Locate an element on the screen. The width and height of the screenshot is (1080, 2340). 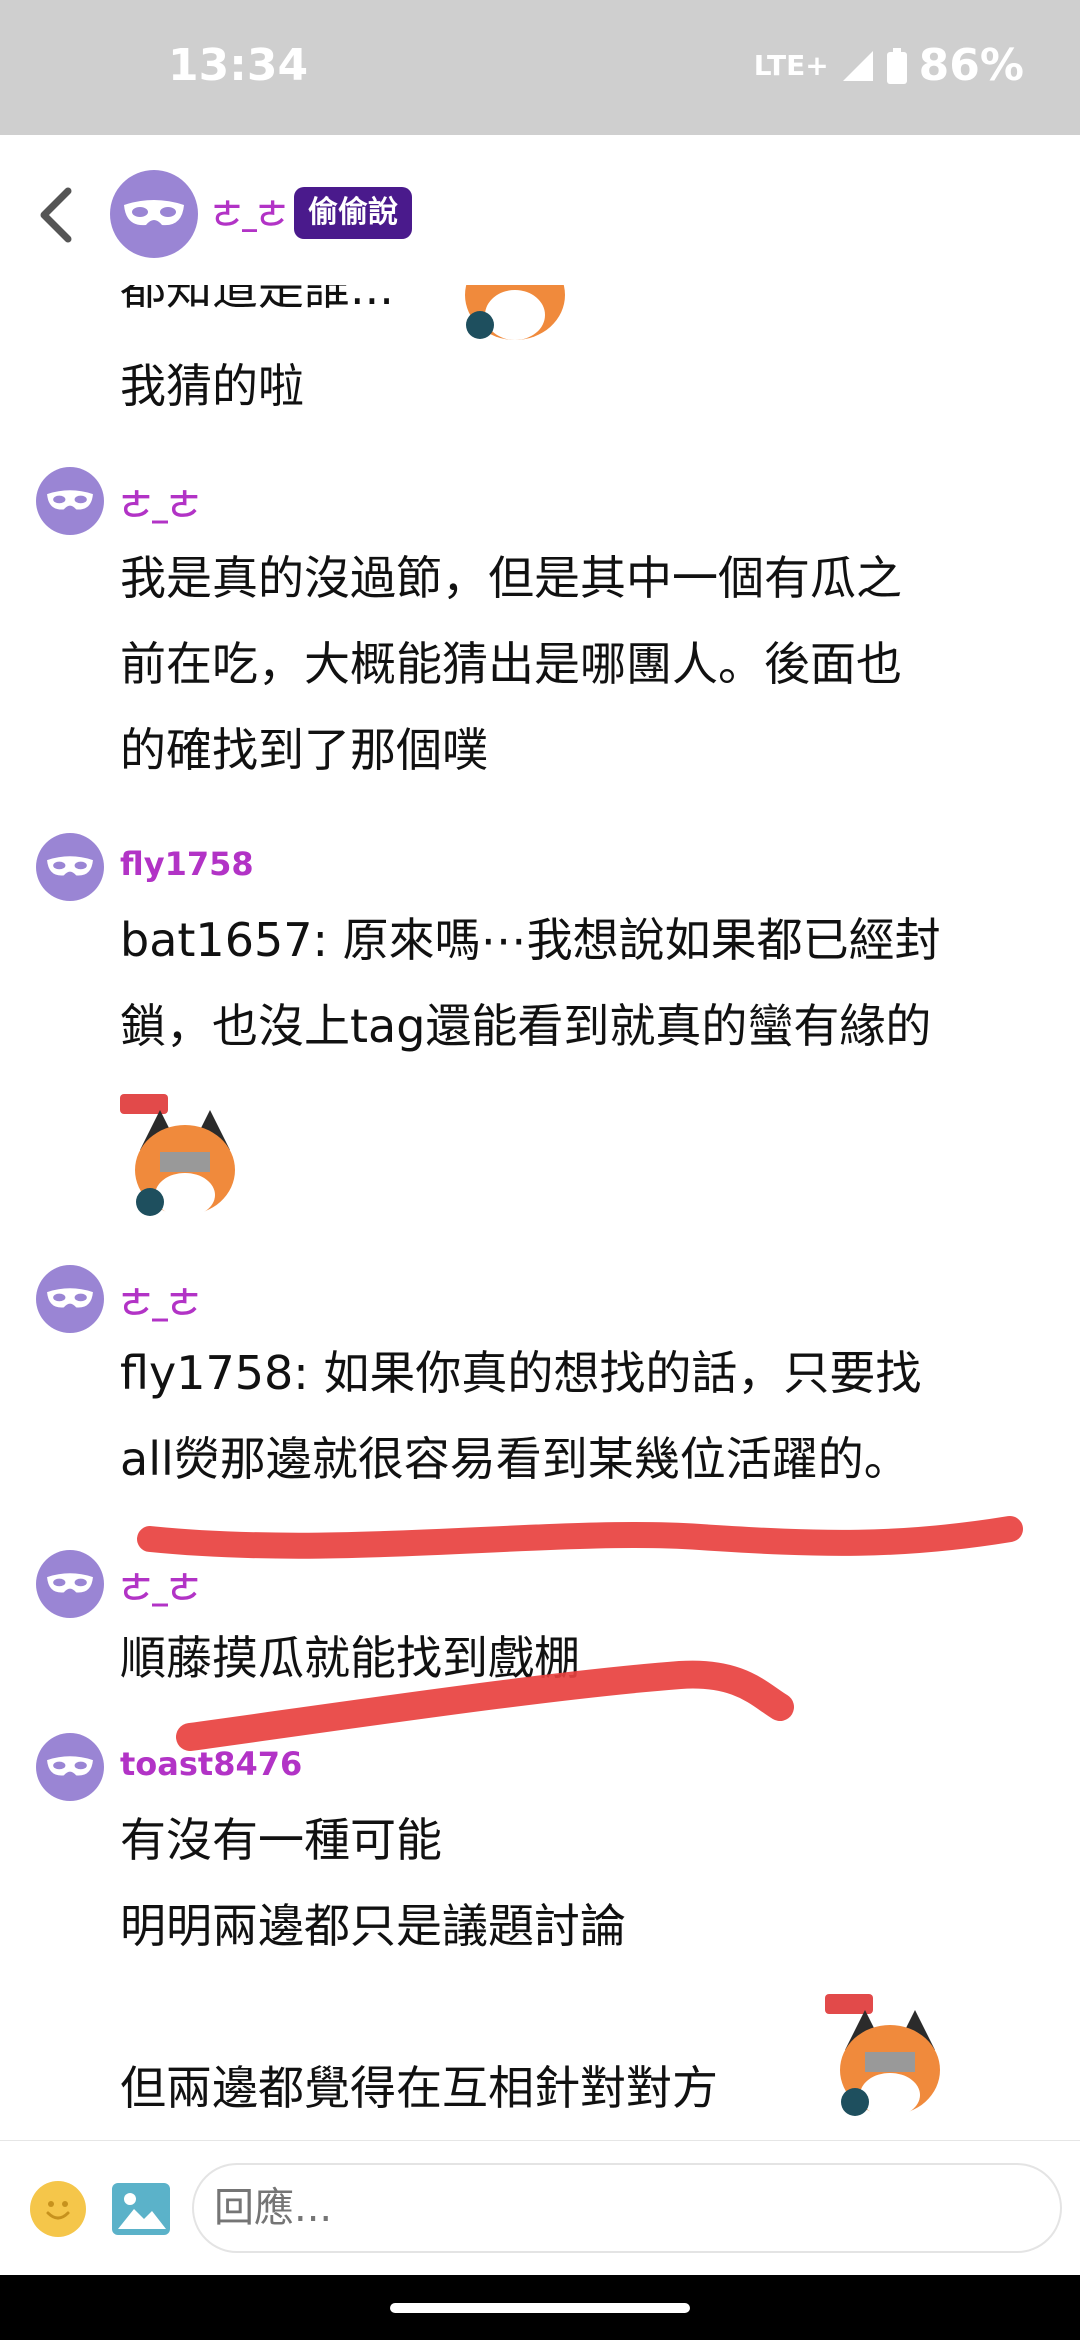
chevron-left-icon is located at coordinates (56, 215).